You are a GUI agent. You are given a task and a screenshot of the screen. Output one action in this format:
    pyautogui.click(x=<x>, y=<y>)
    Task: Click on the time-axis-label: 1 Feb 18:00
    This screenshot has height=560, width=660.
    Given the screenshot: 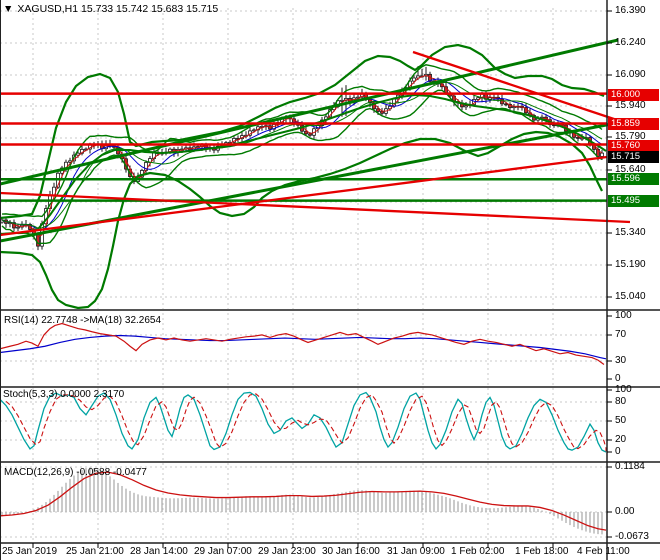 What is the action you would take?
    pyautogui.click(x=542, y=551)
    